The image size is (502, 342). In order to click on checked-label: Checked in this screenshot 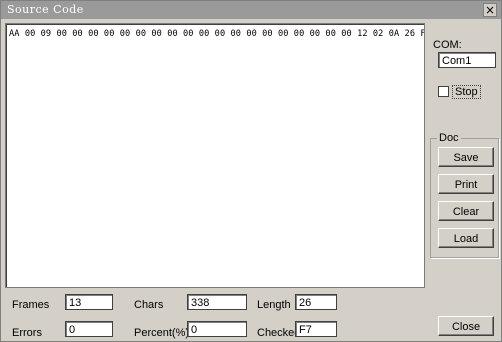, I will do `click(279, 333)`.